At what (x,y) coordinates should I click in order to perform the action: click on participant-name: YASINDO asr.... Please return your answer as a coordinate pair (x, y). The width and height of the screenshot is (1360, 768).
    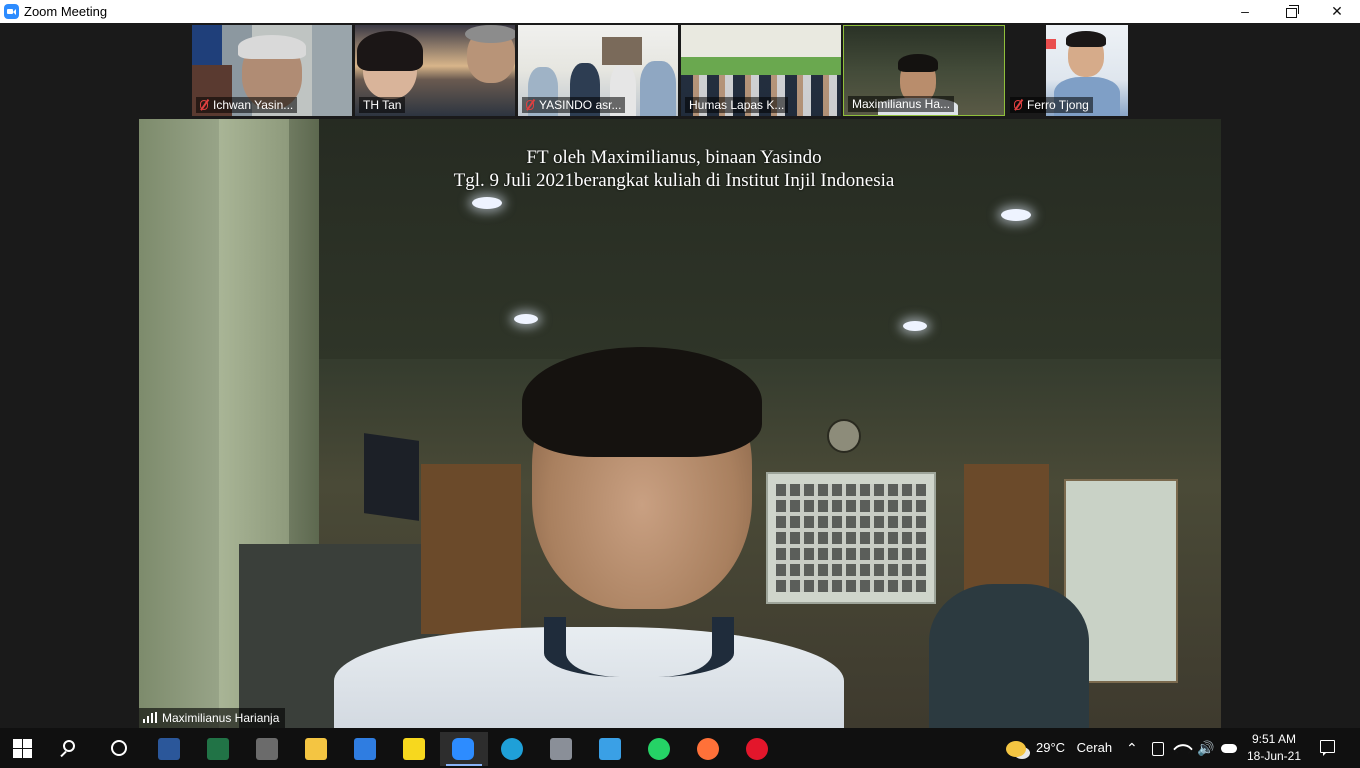
    Looking at the image, I should click on (574, 105).